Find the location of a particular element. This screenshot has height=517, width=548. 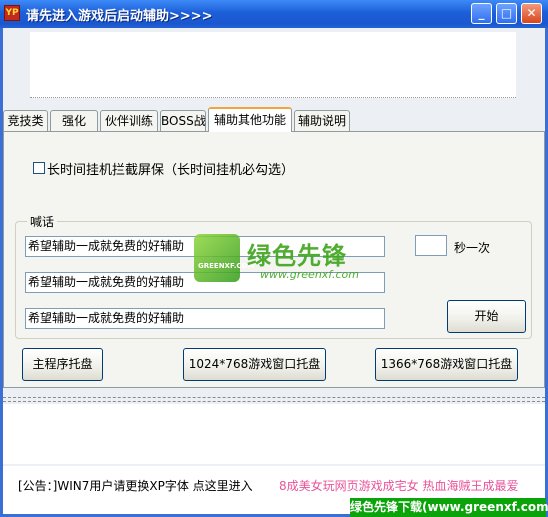

banner-divider is located at coordinates (273, 98).